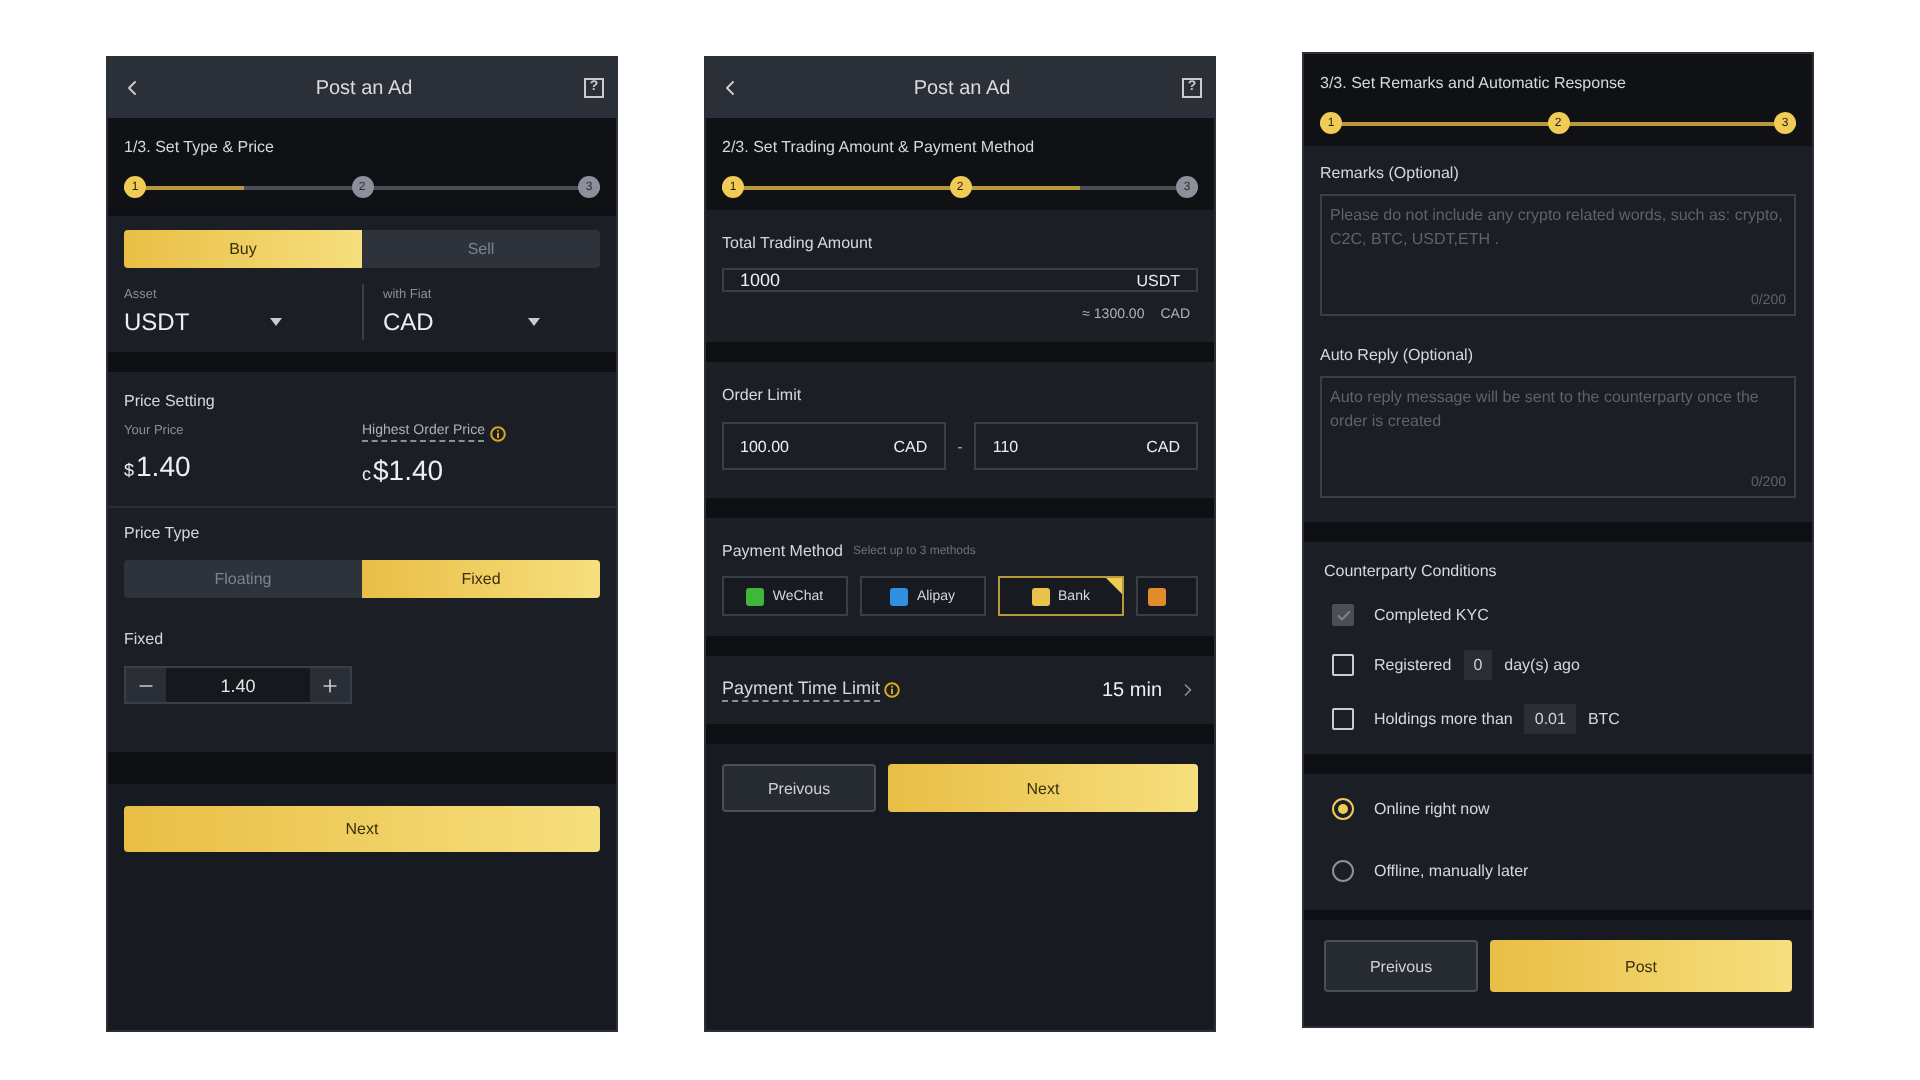  I want to click on step-title: 2/3. Set Trading Amount & Payment Method, so click(879, 147).